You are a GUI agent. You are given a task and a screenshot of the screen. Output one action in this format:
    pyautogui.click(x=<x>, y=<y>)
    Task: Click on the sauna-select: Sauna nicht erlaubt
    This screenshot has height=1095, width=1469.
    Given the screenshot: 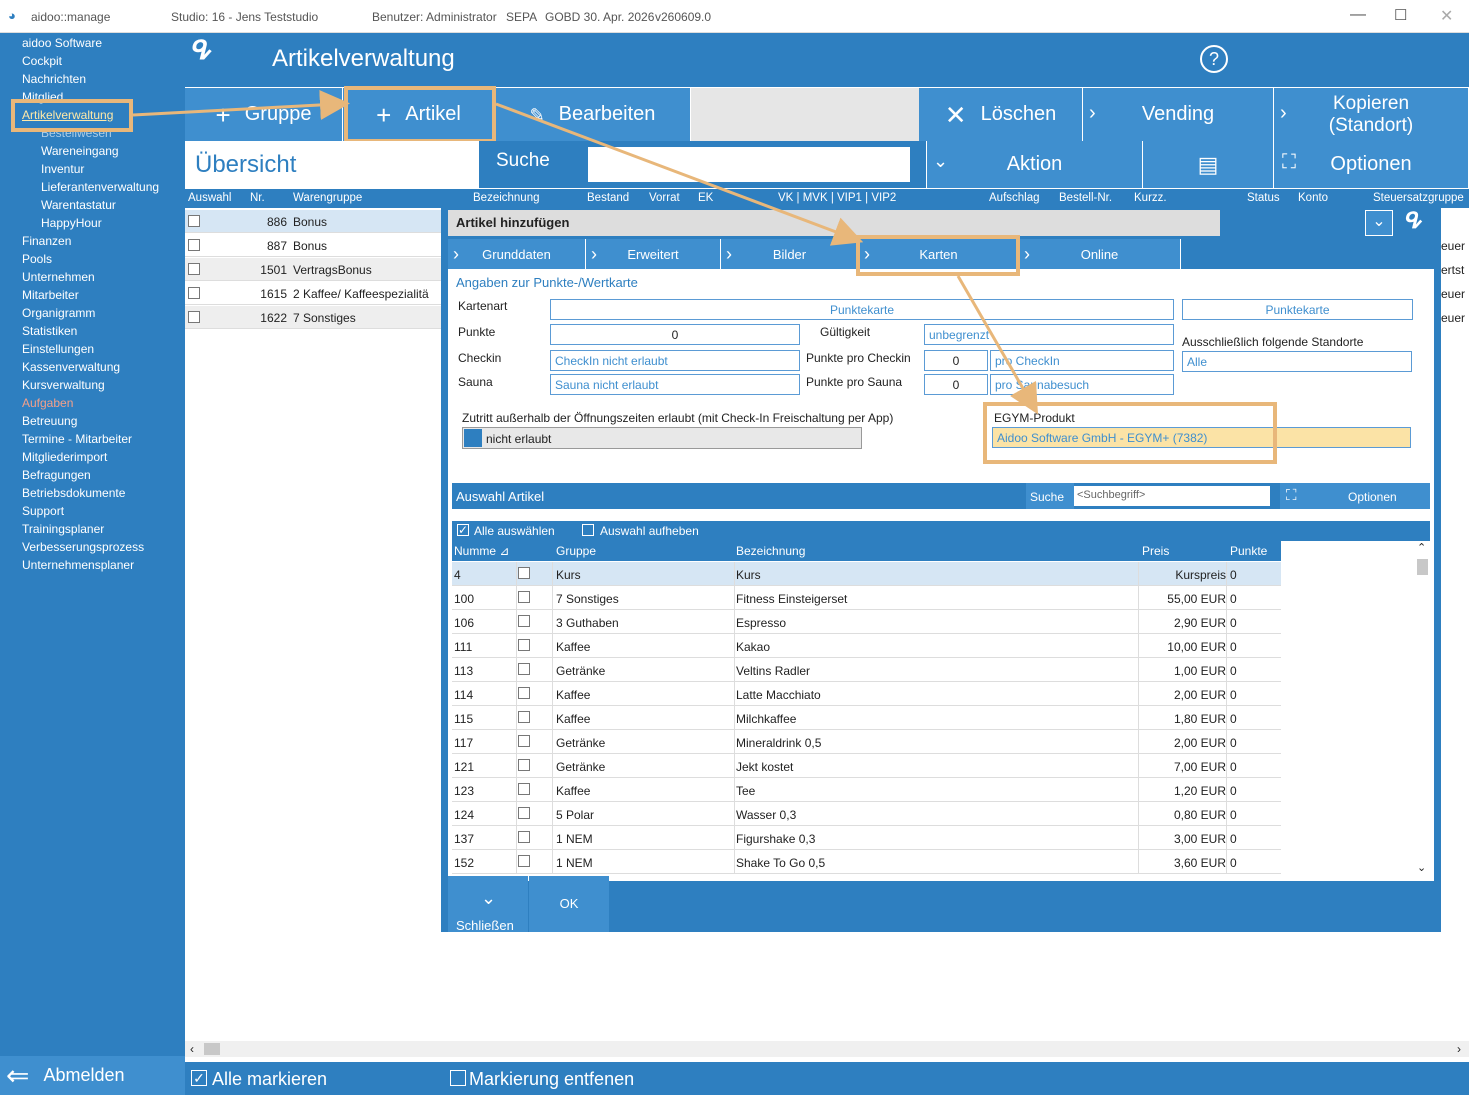 What is the action you would take?
    pyautogui.click(x=675, y=384)
    